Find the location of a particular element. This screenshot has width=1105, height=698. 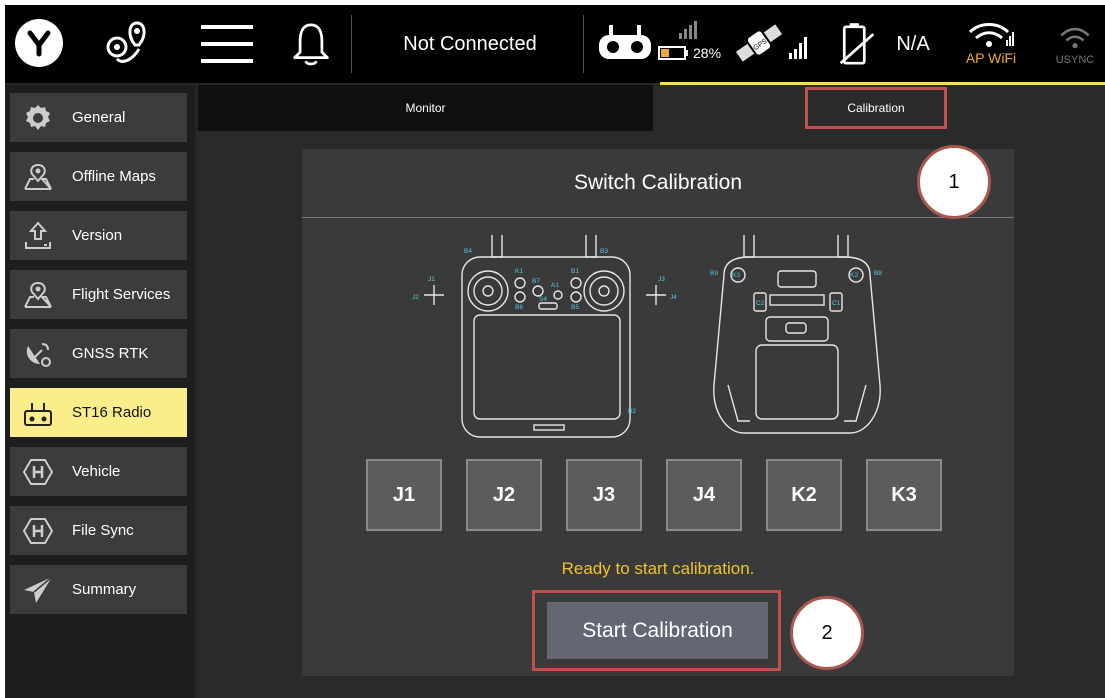

tab-monitor: Monitor is located at coordinates (425, 108).